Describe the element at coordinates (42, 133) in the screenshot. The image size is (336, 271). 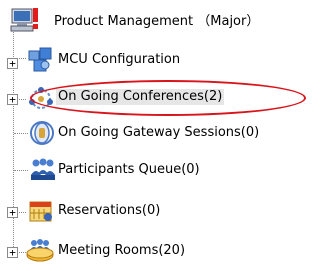
I see `gateway-icon` at that location.